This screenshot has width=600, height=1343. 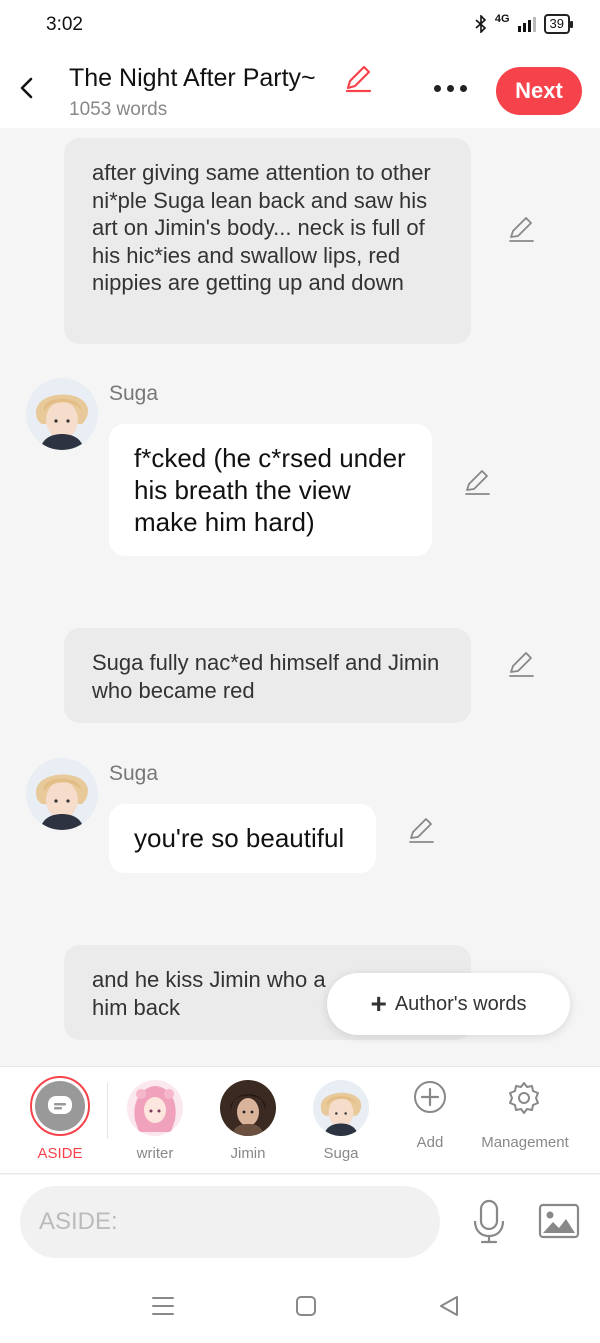 I want to click on menu-icon, so click(x=163, y=1306).